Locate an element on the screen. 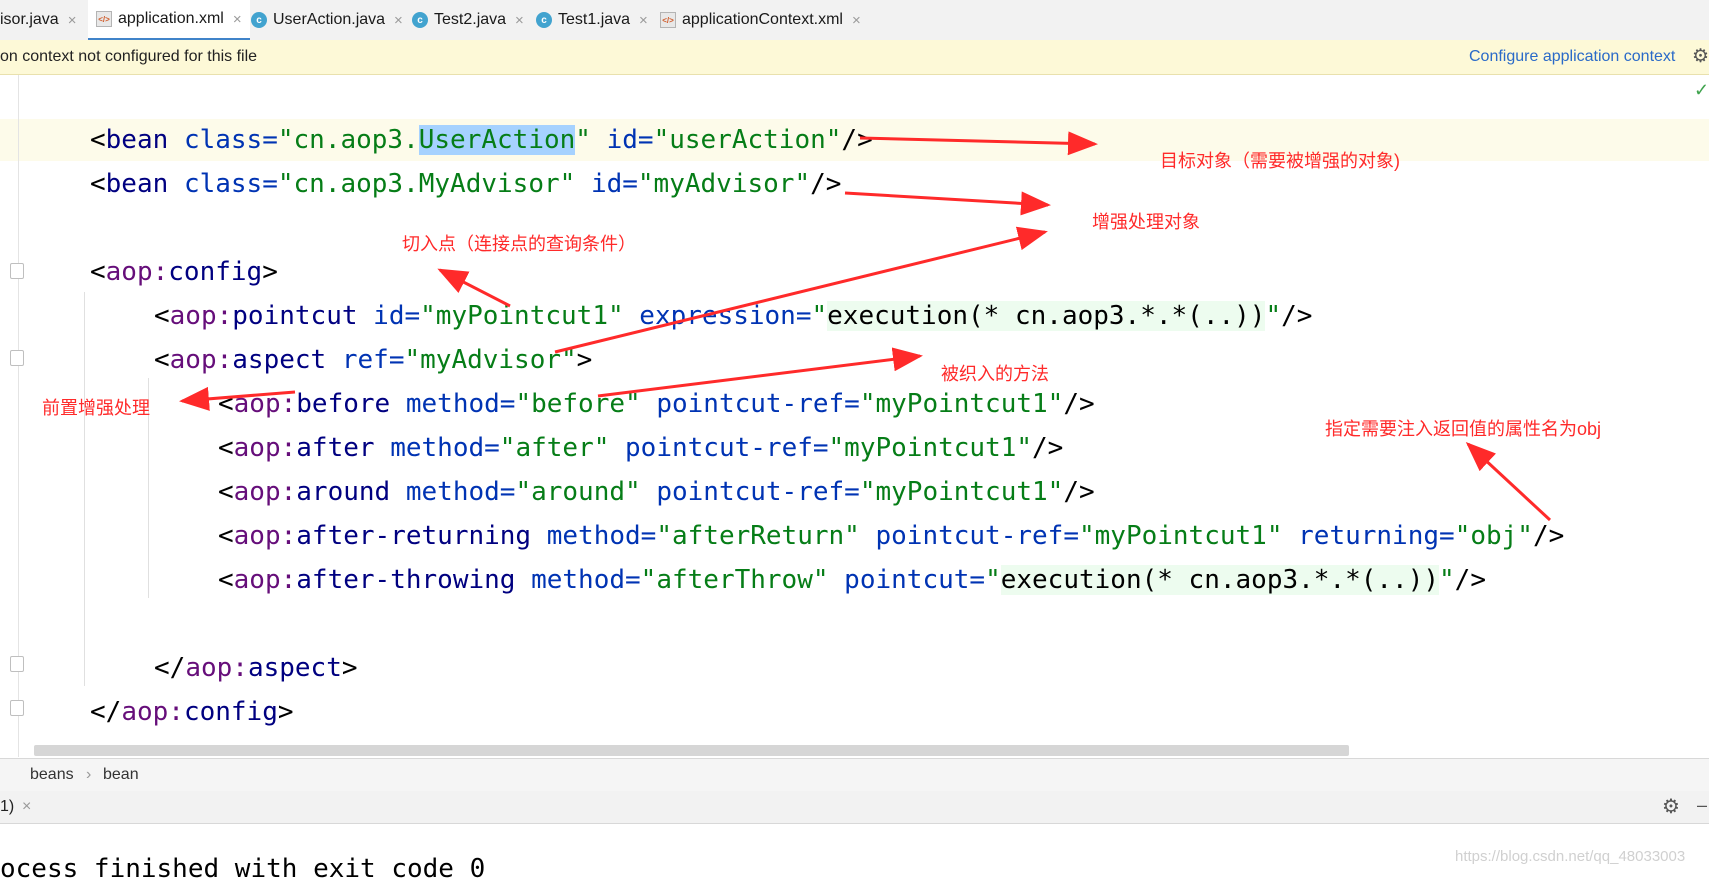 The height and width of the screenshot is (884, 1709). annotation-woven: 被织入的方法 is located at coordinates (995, 374).